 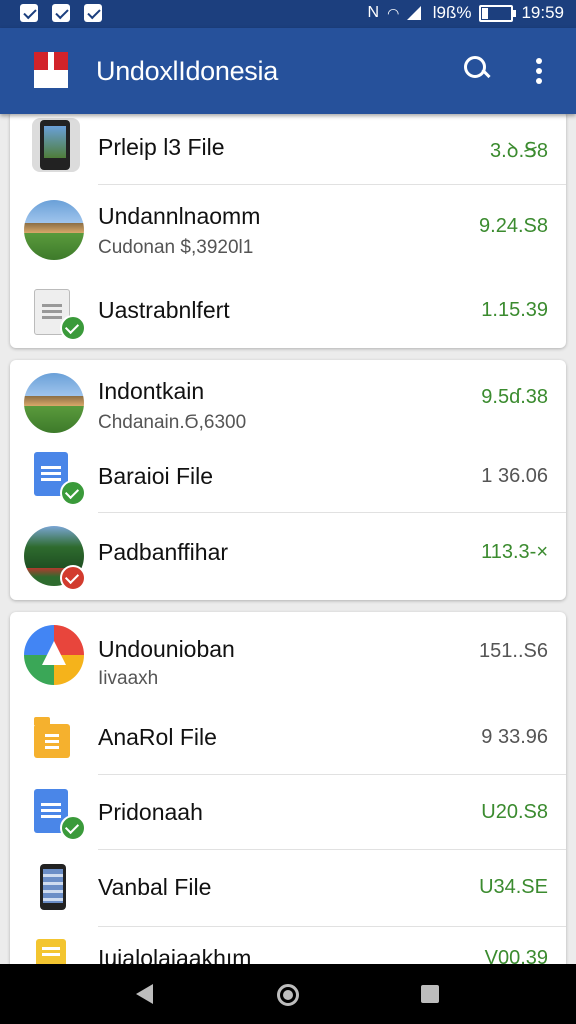 What do you see at coordinates (179, 216) in the screenshot?
I see `item-title: Undannlnaomm` at bounding box center [179, 216].